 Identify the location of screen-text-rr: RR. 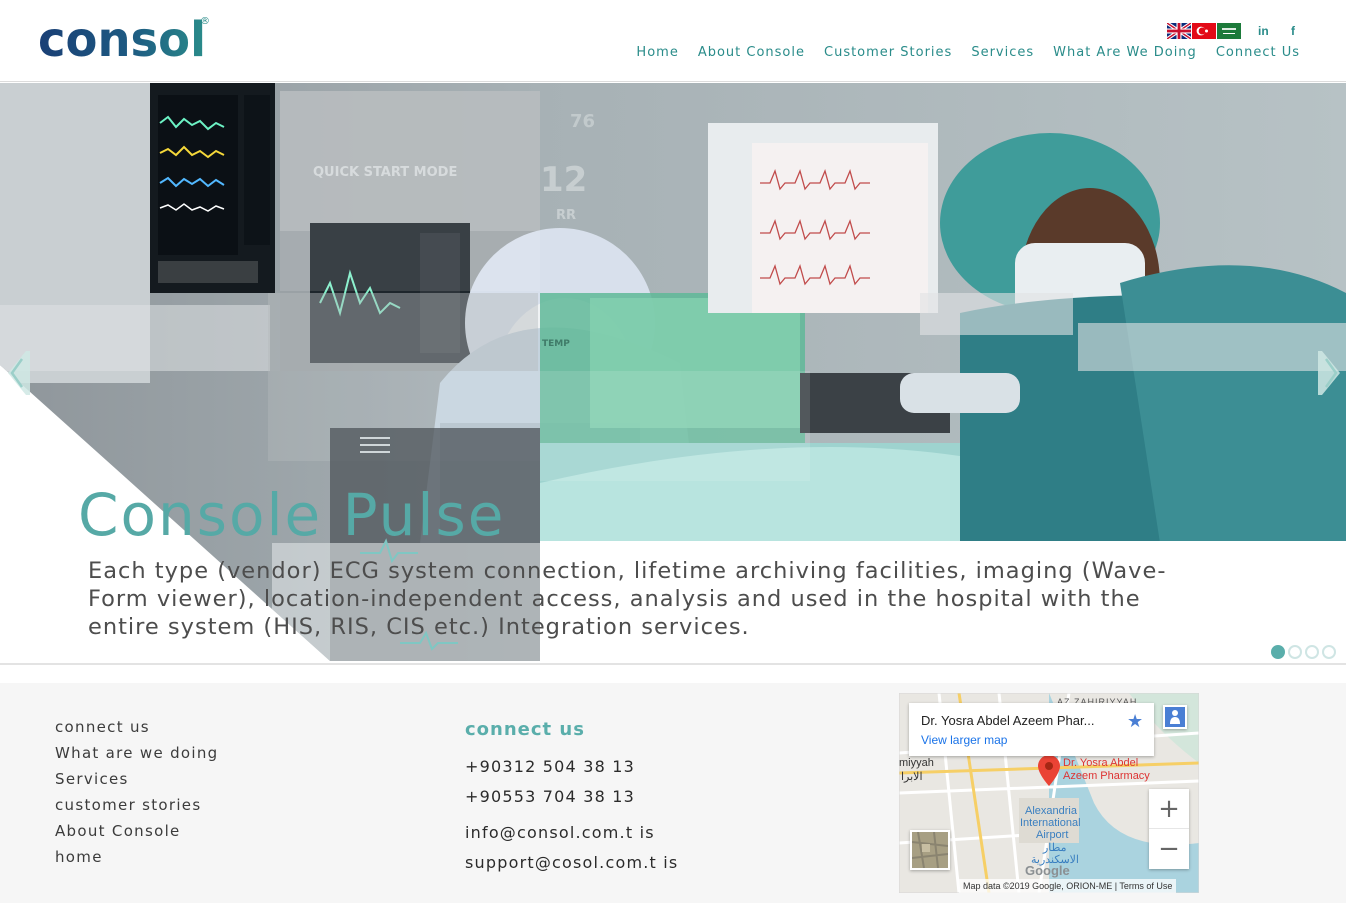
(566, 215).